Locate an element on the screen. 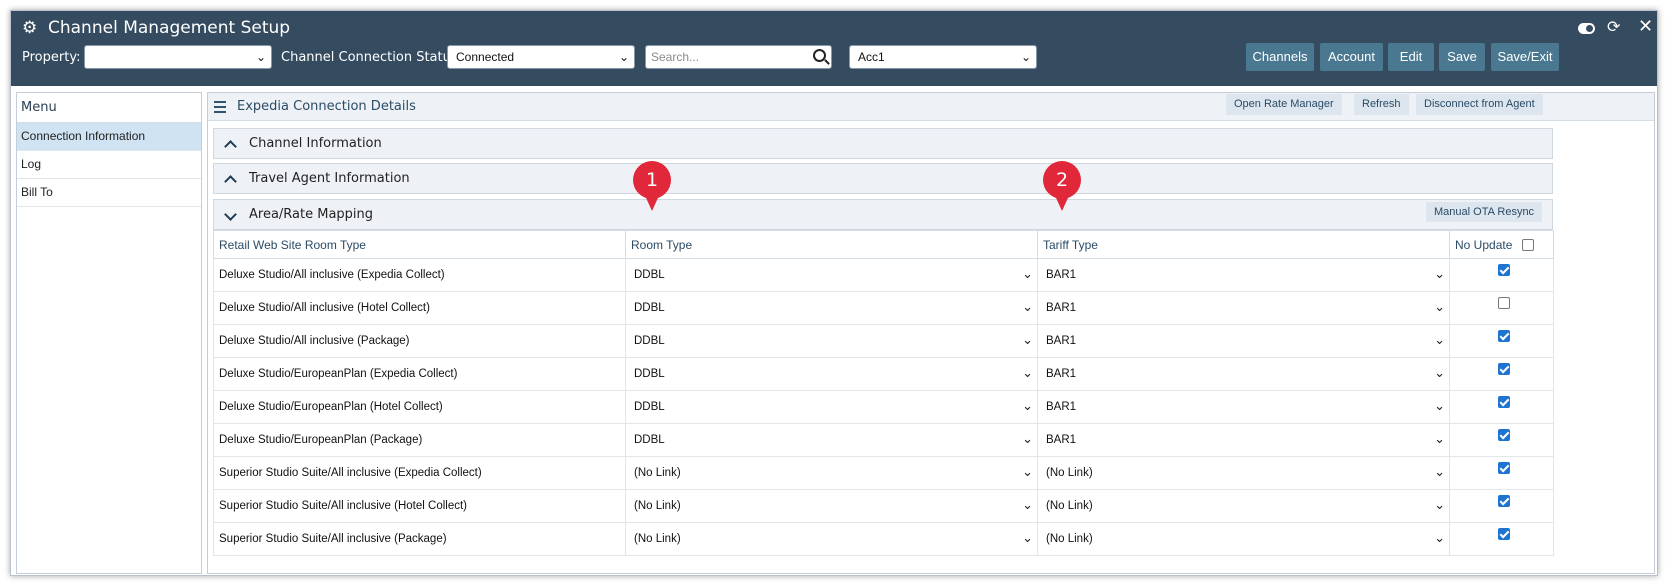 This screenshot has width=1670, height=586. refresh-button: Refresh is located at coordinates (1381, 104).